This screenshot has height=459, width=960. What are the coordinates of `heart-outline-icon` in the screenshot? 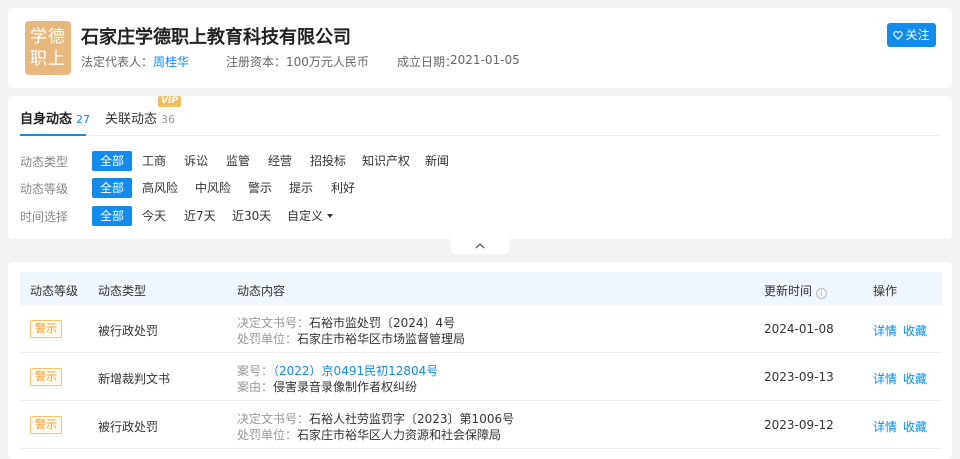 It's located at (898, 35).